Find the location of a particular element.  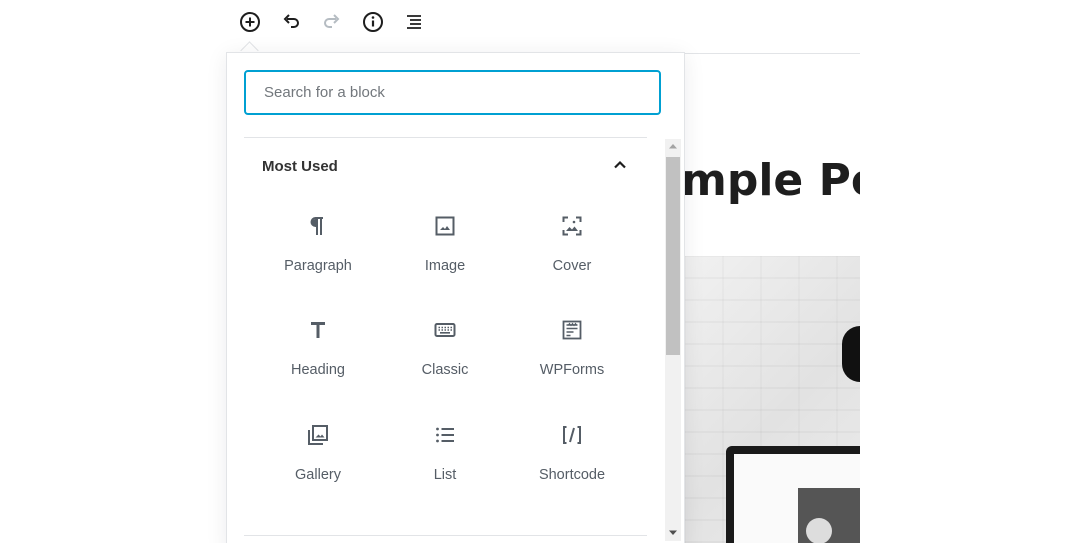

cover-icon is located at coordinates (572, 226).